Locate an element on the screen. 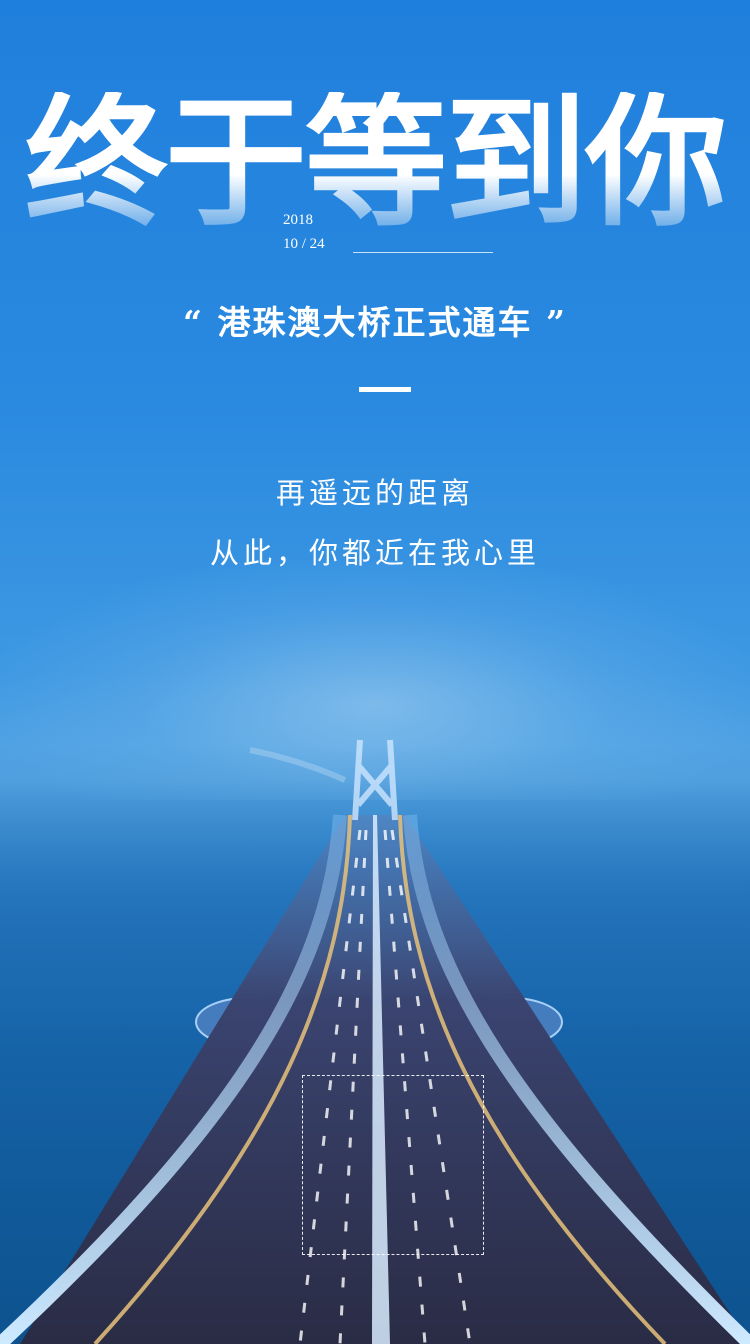 The height and width of the screenshot is (1344, 750). date-year: 2018 is located at coordinates (298, 220).